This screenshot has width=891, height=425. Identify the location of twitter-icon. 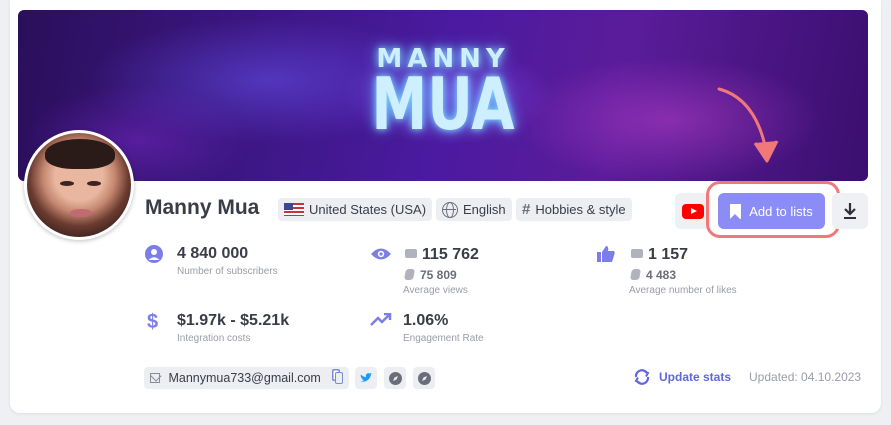
(366, 377).